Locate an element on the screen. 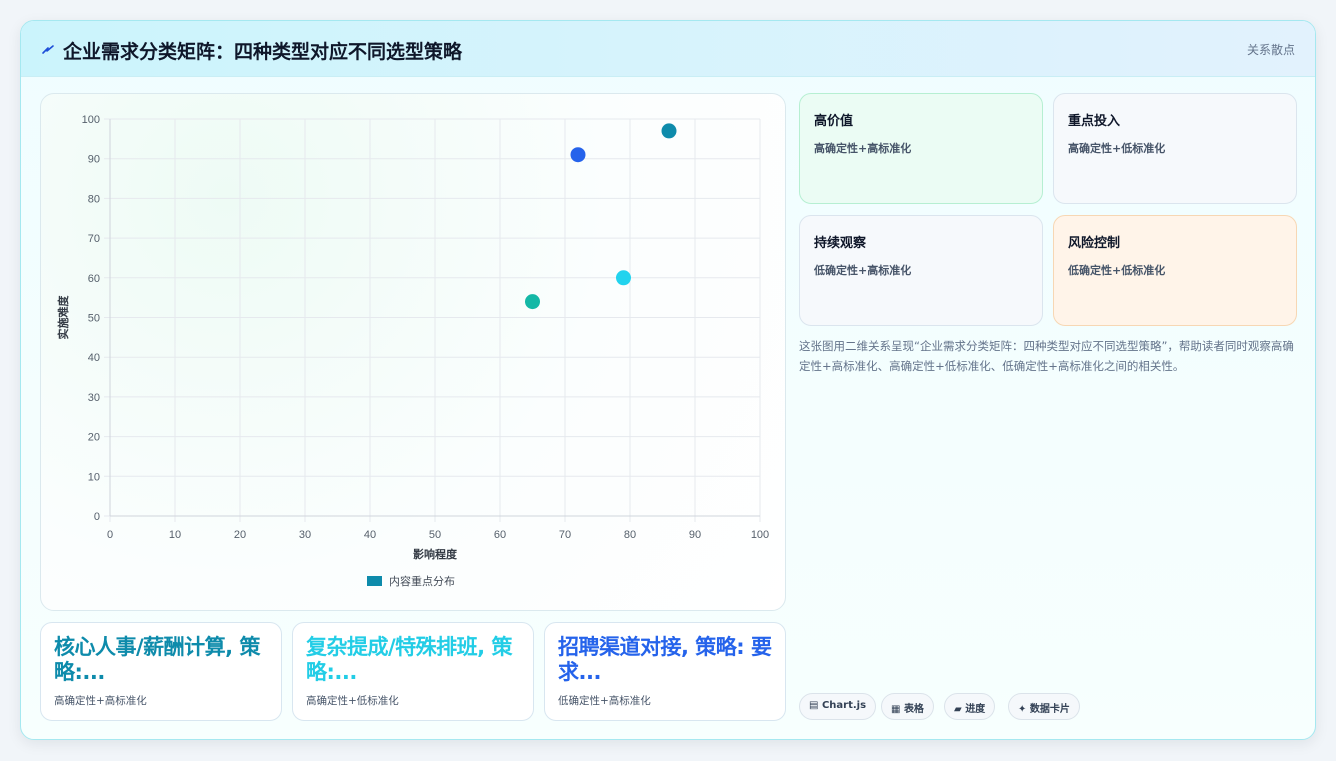 This screenshot has width=1336, height=761. y-axis-title: 实施难度 is located at coordinates (63, 317).